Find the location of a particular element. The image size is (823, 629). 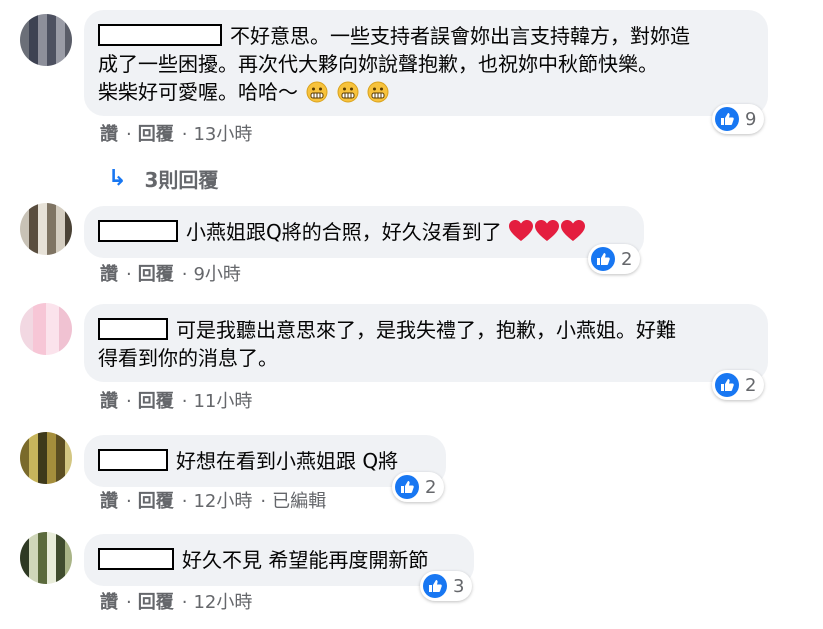

comment-actions: 讚 · 回覆 · 12小時 · 已編輯 is located at coordinates (213, 501).